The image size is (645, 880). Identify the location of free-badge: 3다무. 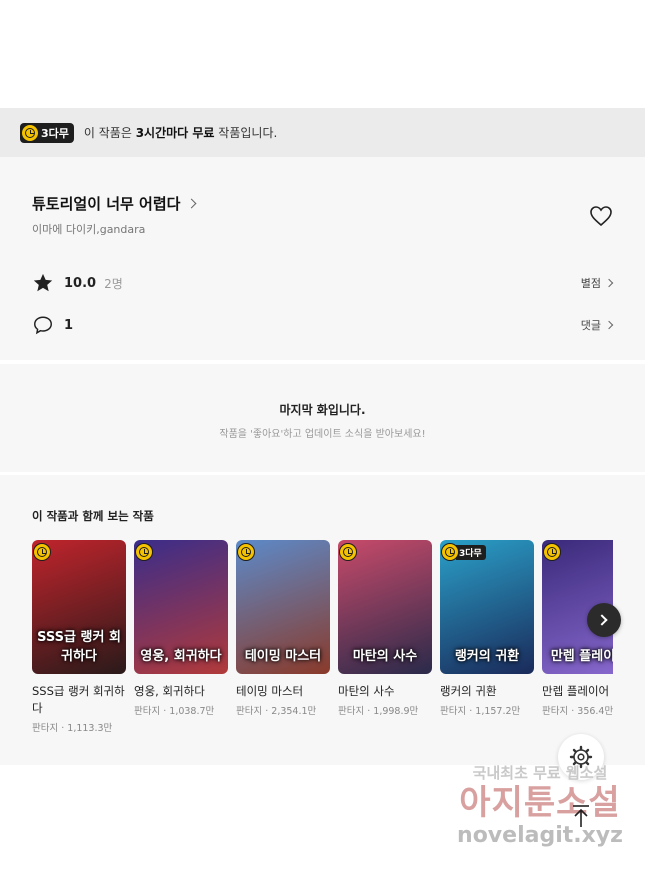
(47, 132).